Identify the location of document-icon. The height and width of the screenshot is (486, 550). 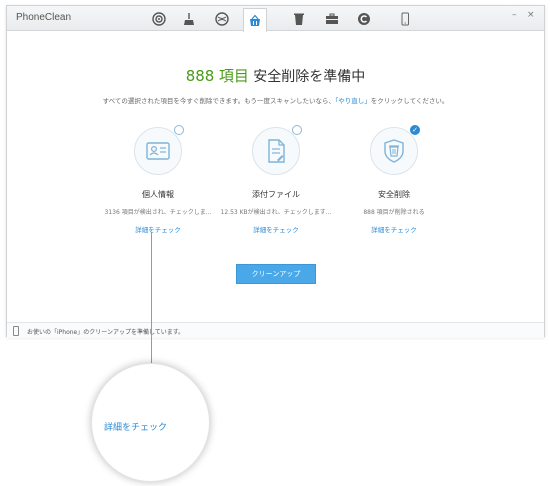
(276, 151).